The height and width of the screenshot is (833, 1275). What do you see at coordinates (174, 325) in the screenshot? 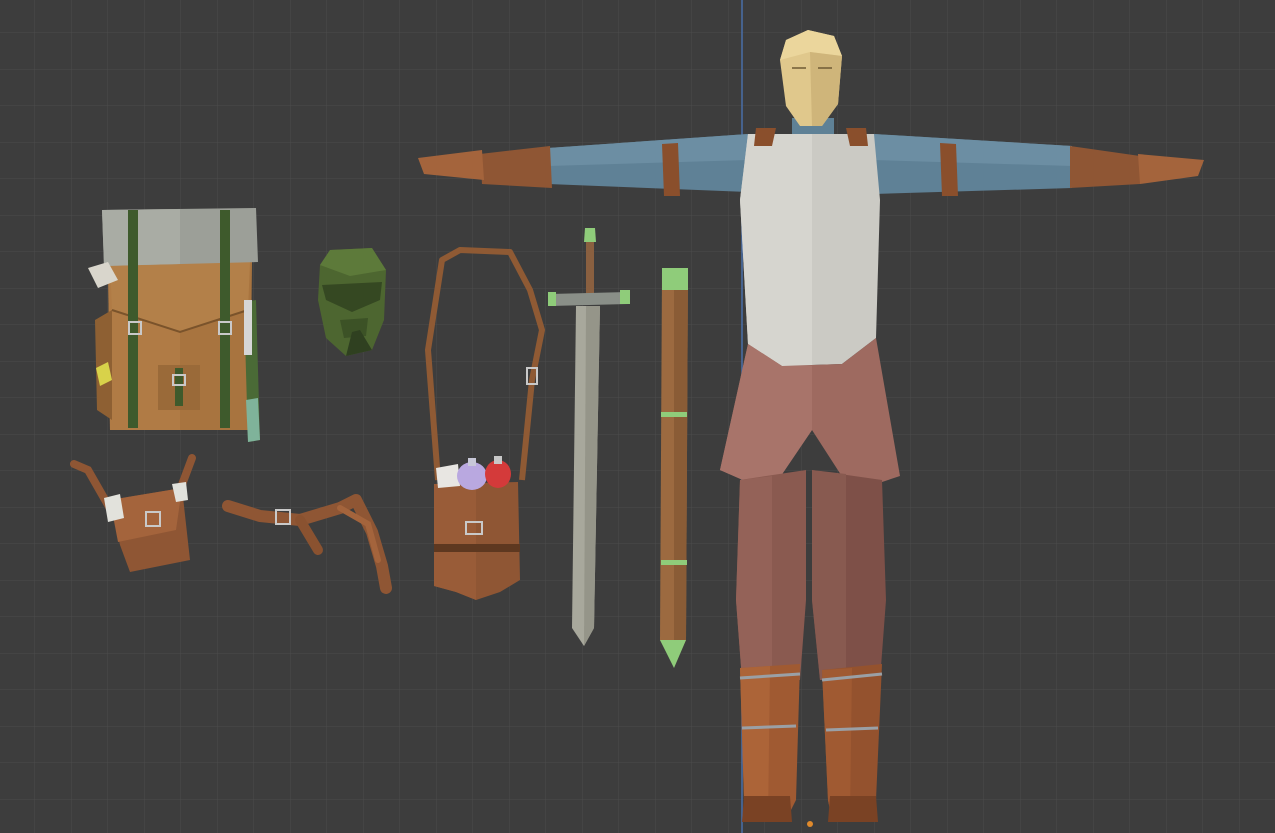
I see `backpack-model` at bounding box center [174, 325].